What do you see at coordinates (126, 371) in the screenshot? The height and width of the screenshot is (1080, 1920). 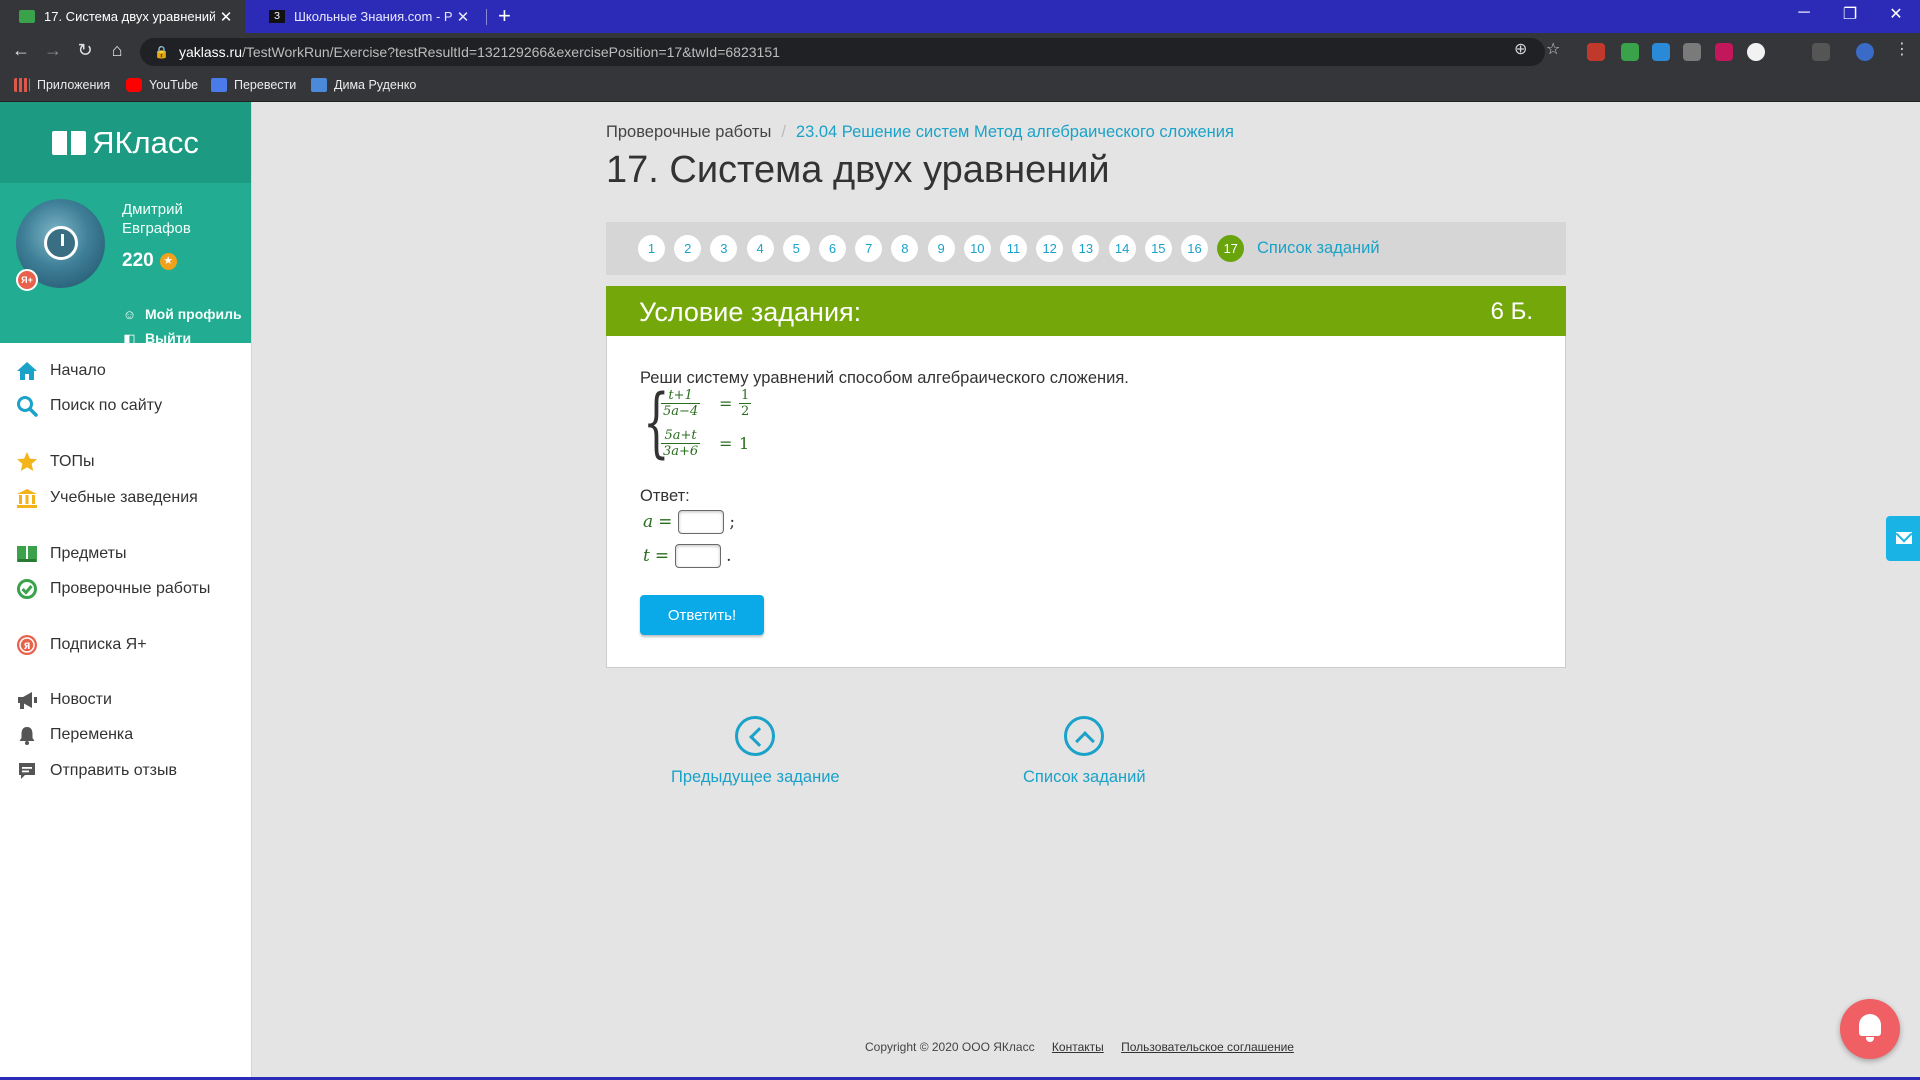 I see `sidebar-item-home: Начало` at bounding box center [126, 371].